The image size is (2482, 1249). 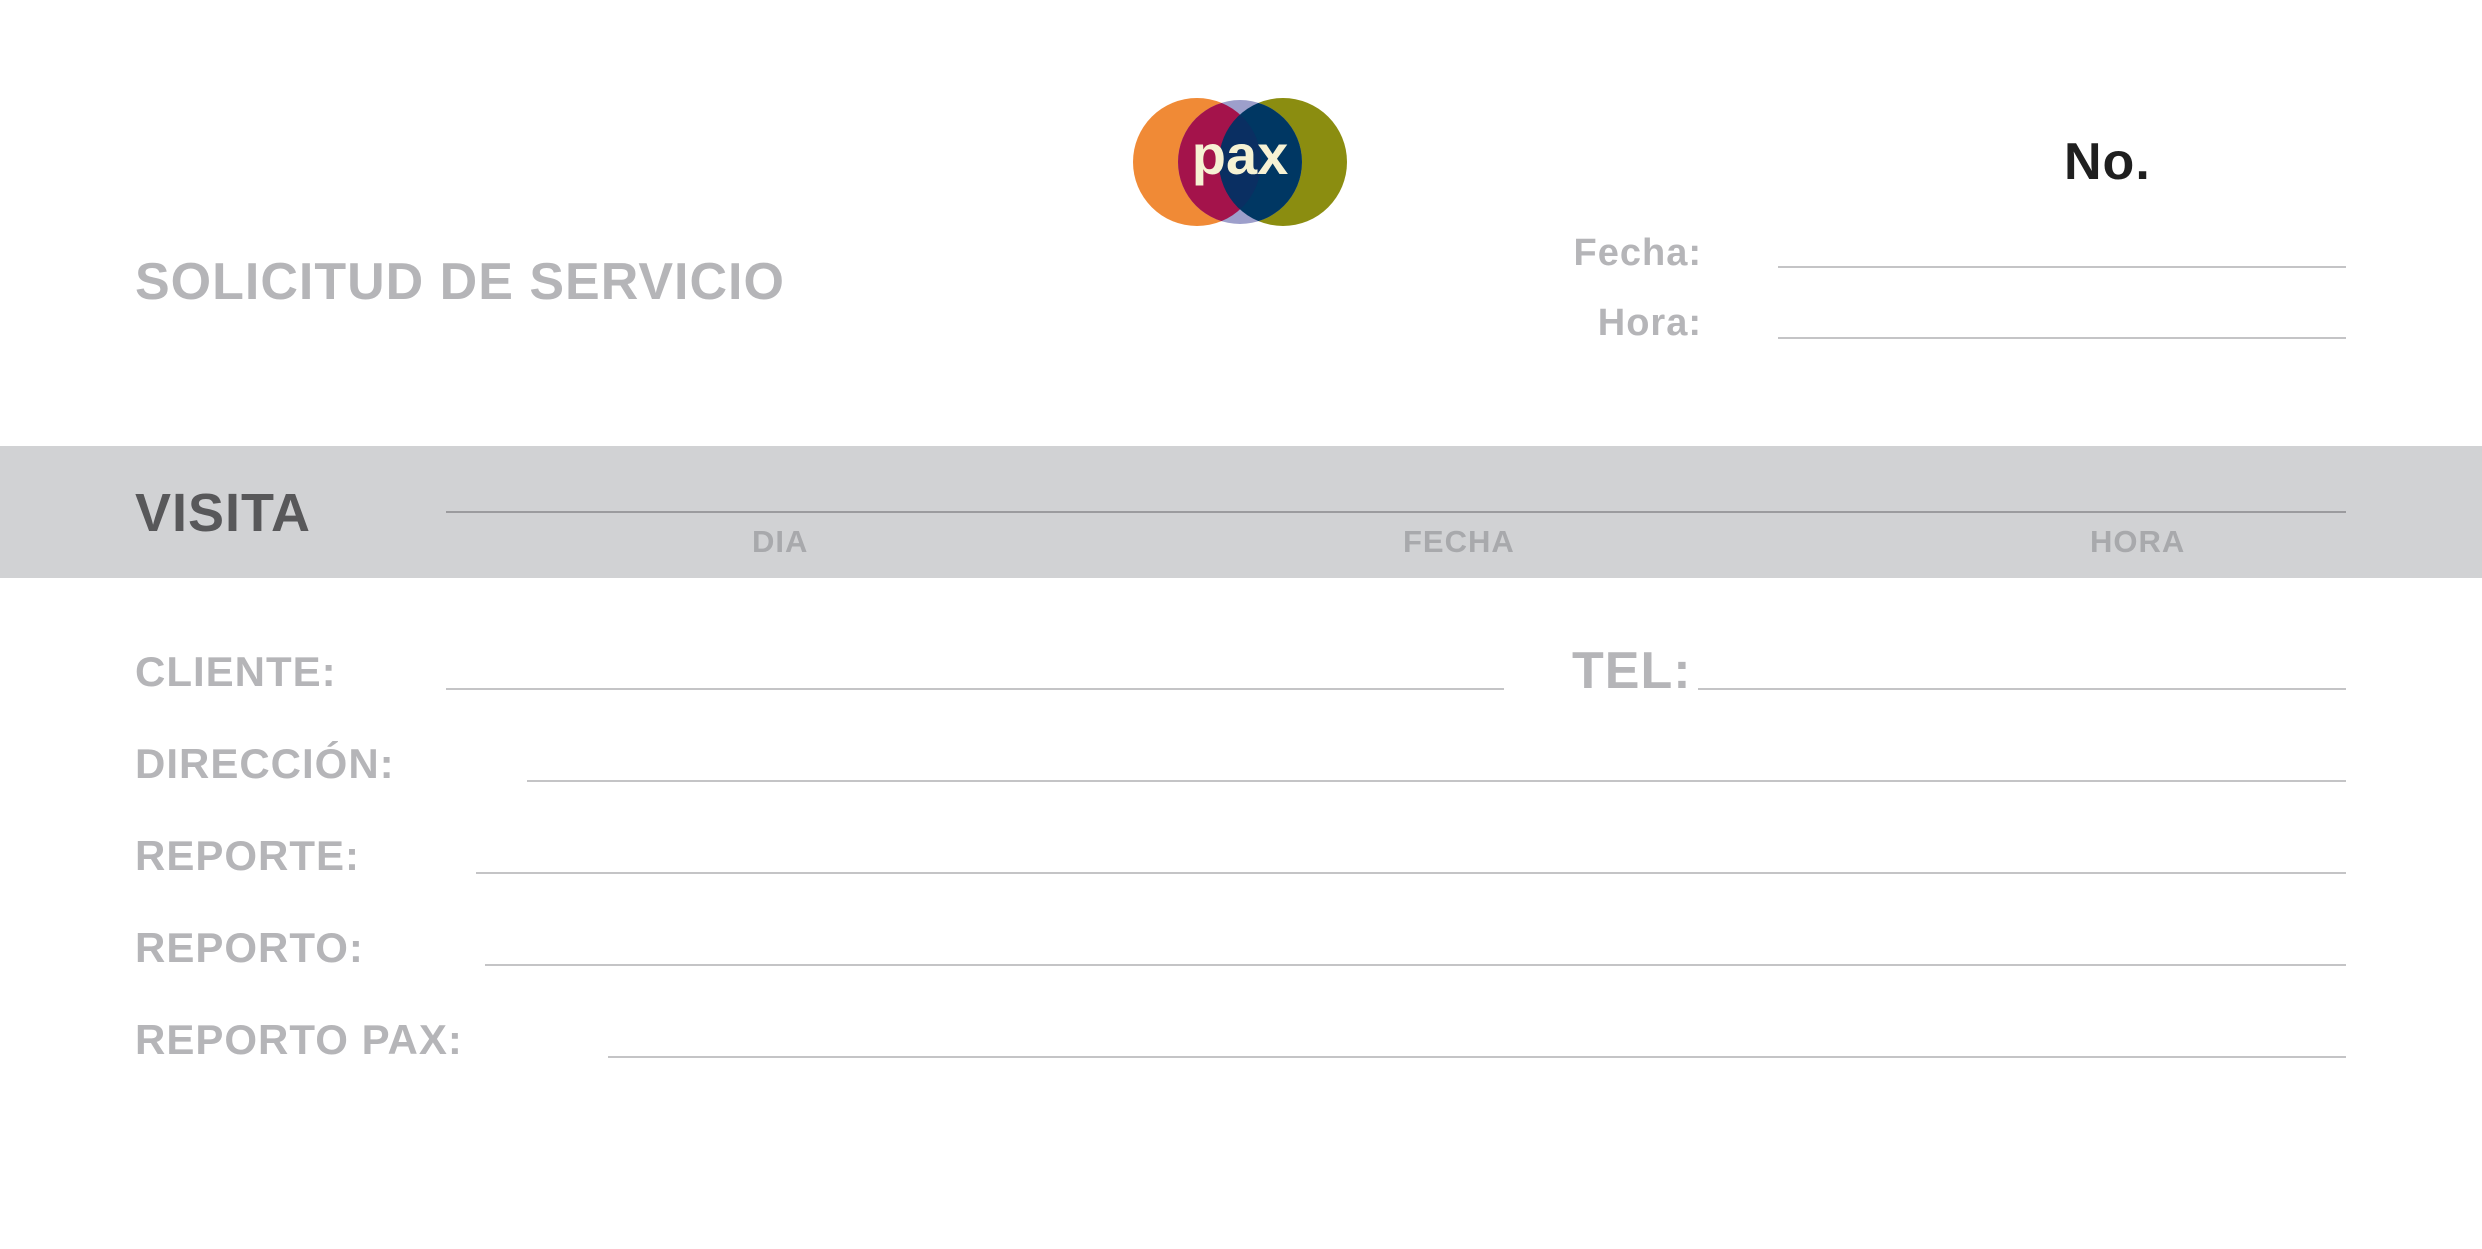 What do you see at coordinates (265, 763) in the screenshot?
I see `direccion-label: DIRECCIÓN:` at bounding box center [265, 763].